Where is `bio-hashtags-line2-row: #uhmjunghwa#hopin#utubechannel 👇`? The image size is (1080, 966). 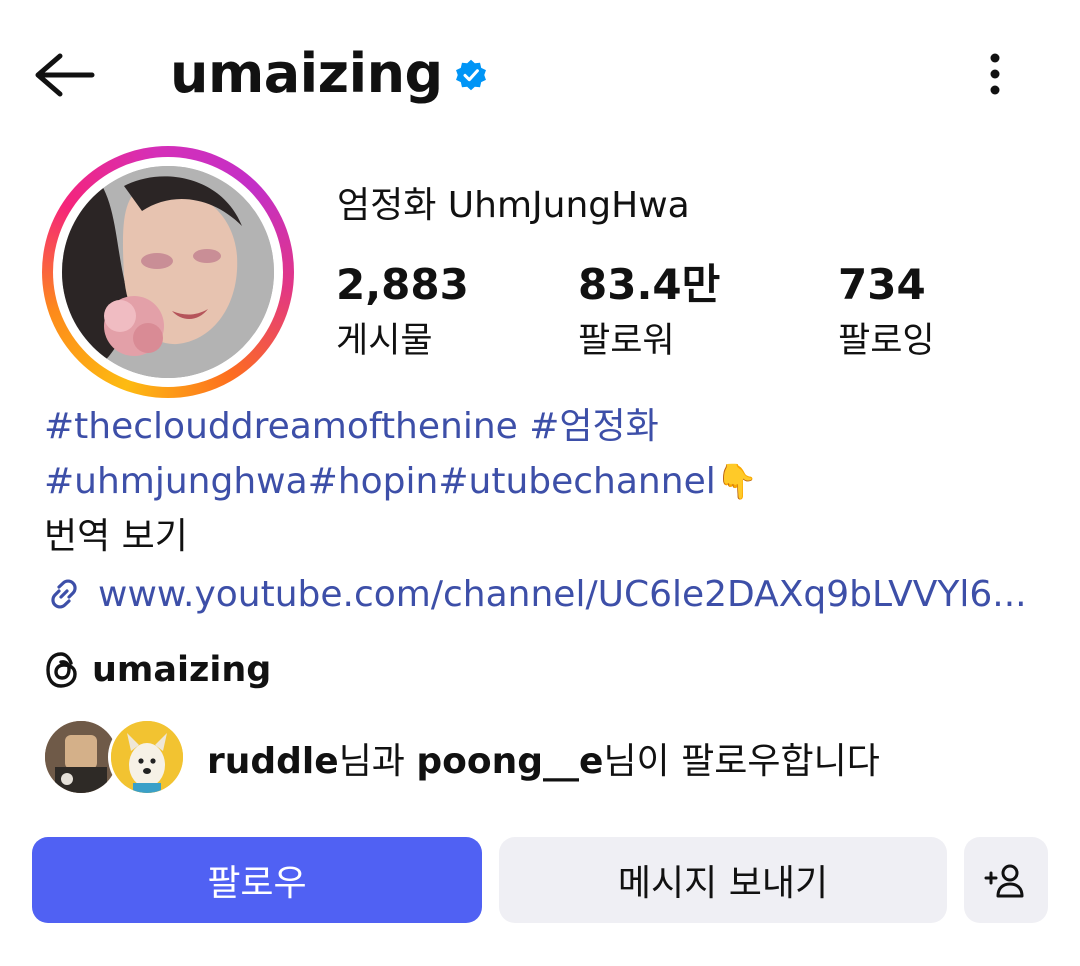
bio-hashtags-line2-row: #uhmjunghwa#hopin#utubechannel 👇 is located at coordinates (401, 482).